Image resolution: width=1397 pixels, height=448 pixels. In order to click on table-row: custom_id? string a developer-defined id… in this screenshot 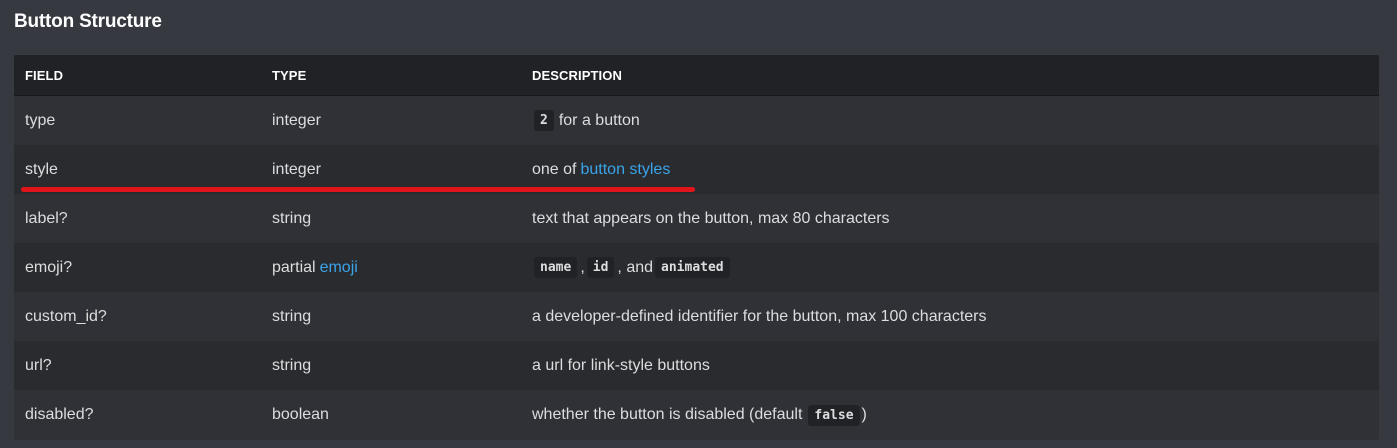, I will do `click(696, 316)`.